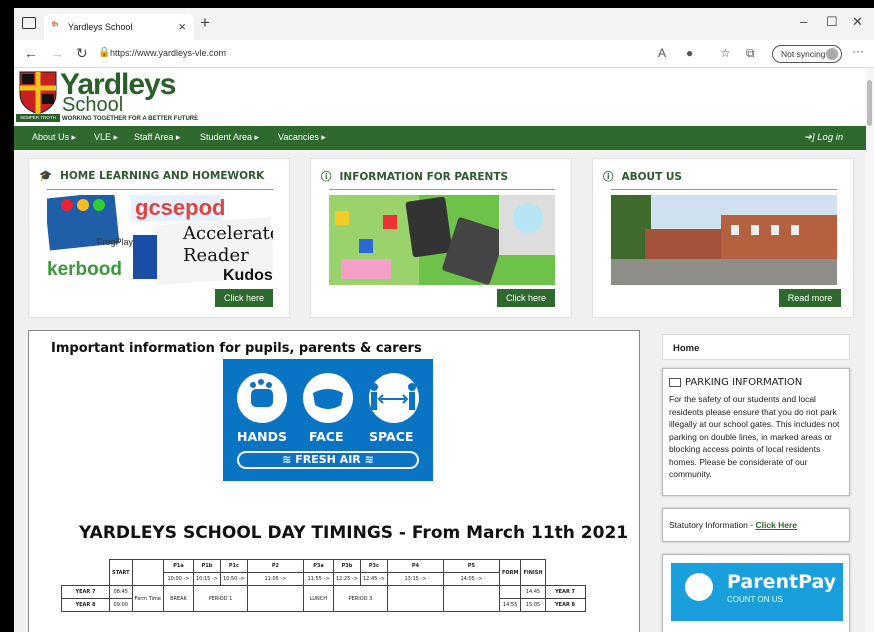 This screenshot has width=874, height=632. I want to click on nav-vacancies: Vacancies ▸, so click(302, 137).